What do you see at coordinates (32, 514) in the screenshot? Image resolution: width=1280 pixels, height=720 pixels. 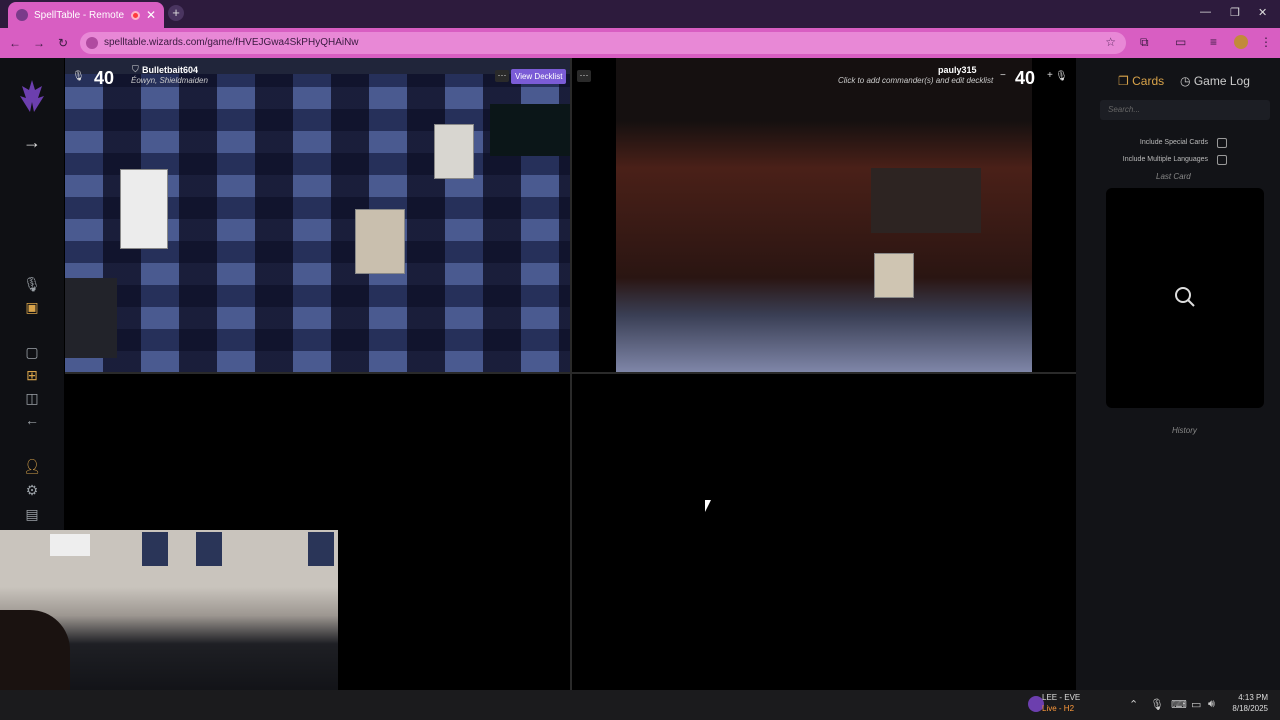 I see `game-info-icon: ▤` at bounding box center [32, 514].